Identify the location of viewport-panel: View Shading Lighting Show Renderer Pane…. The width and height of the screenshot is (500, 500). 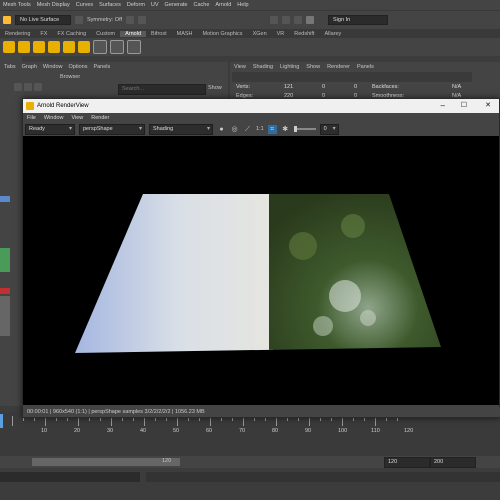
(365, 82).